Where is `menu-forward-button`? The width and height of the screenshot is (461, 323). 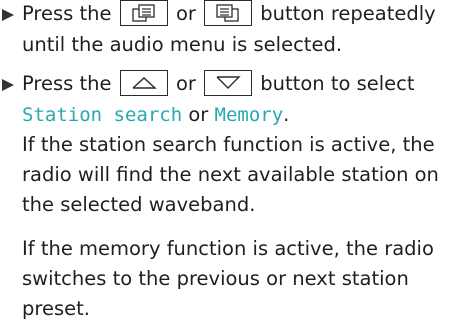 menu-forward-button is located at coordinates (228, 13).